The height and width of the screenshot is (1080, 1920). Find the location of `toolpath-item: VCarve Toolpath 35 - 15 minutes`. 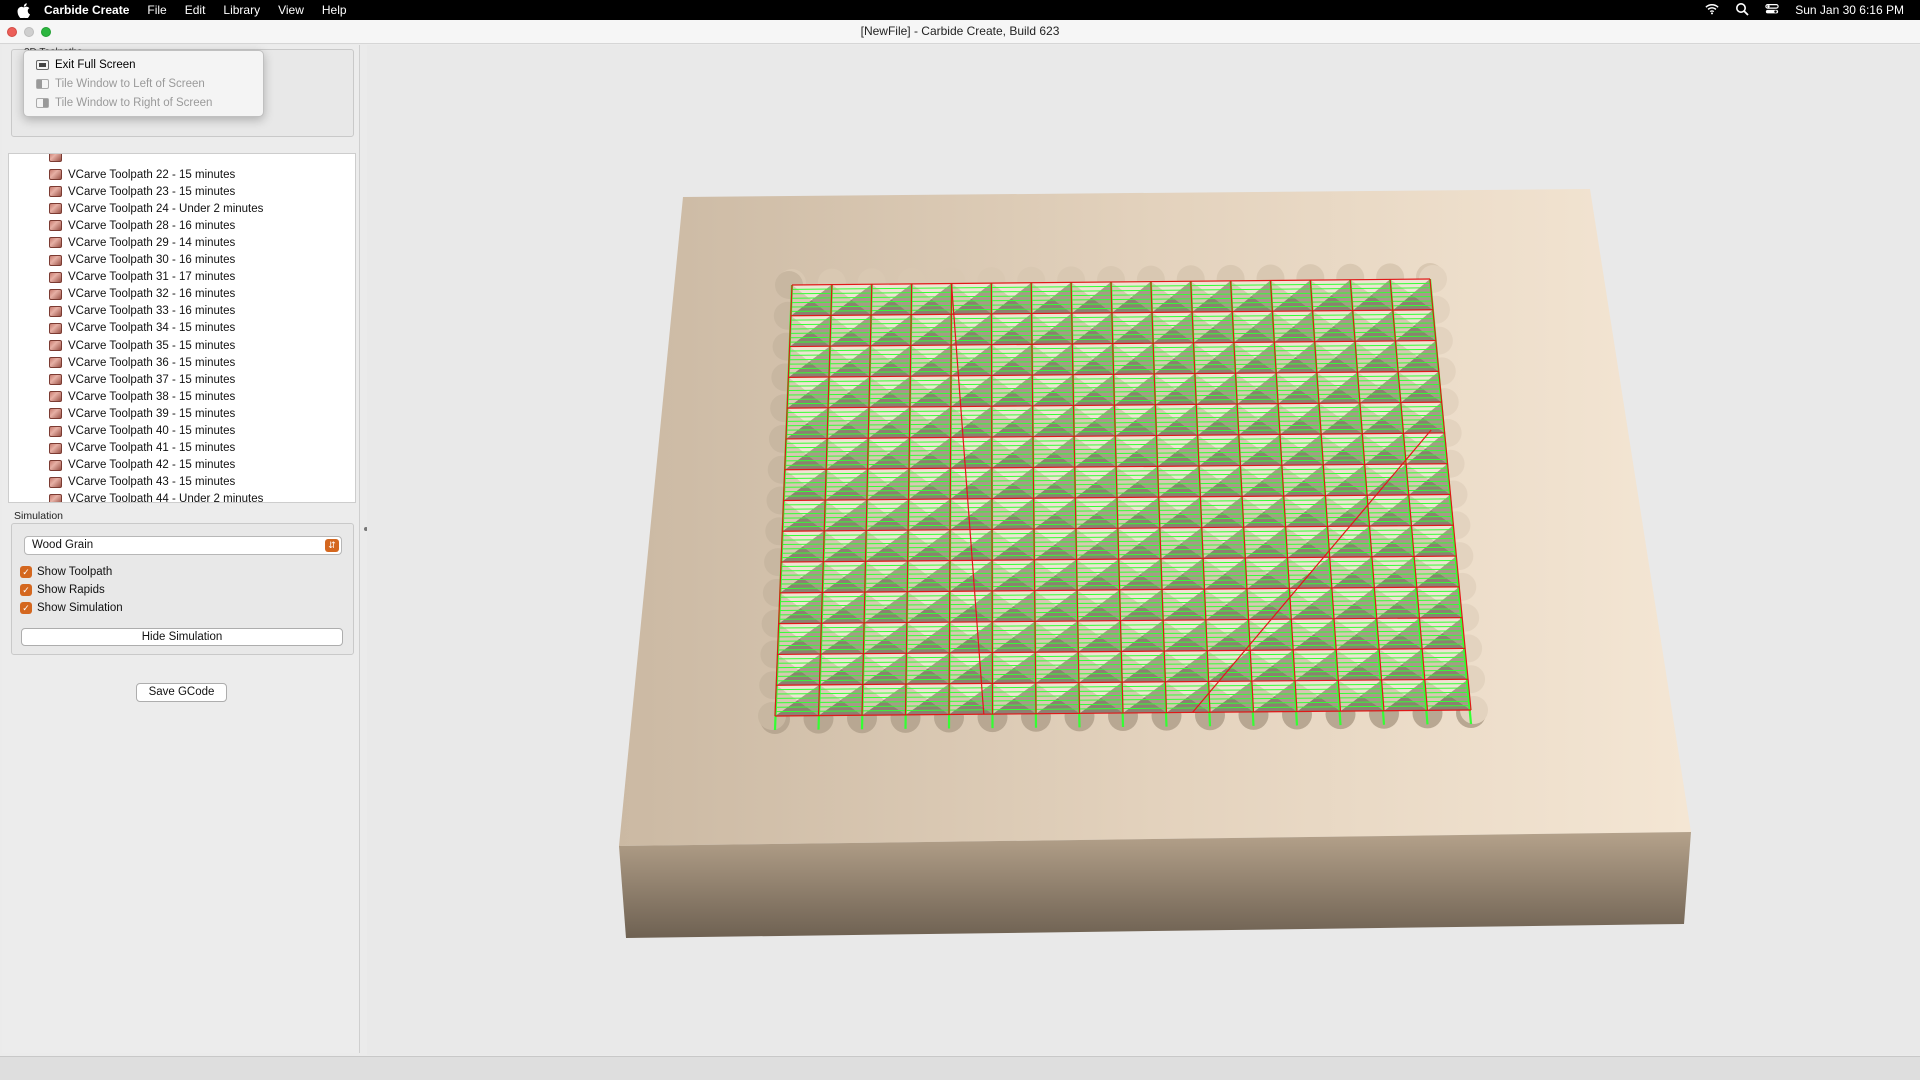

toolpath-item: VCarve Toolpath 35 - 15 minutes is located at coordinates (142, 345).